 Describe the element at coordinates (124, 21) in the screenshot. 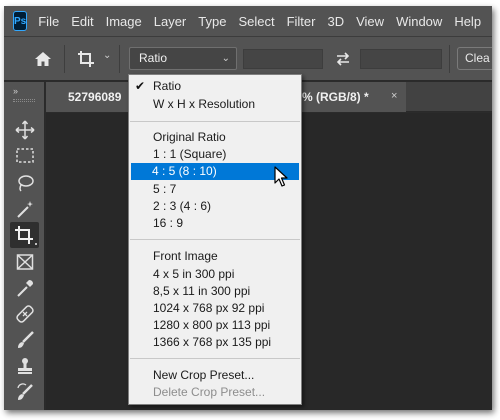

I see `menu-image: Image` at that location.